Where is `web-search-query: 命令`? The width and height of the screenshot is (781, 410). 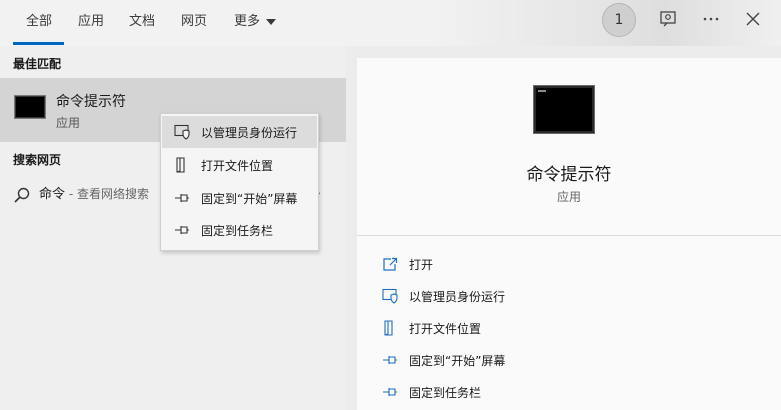 web-search-query: 命令 is located at coordinates (52, 194).